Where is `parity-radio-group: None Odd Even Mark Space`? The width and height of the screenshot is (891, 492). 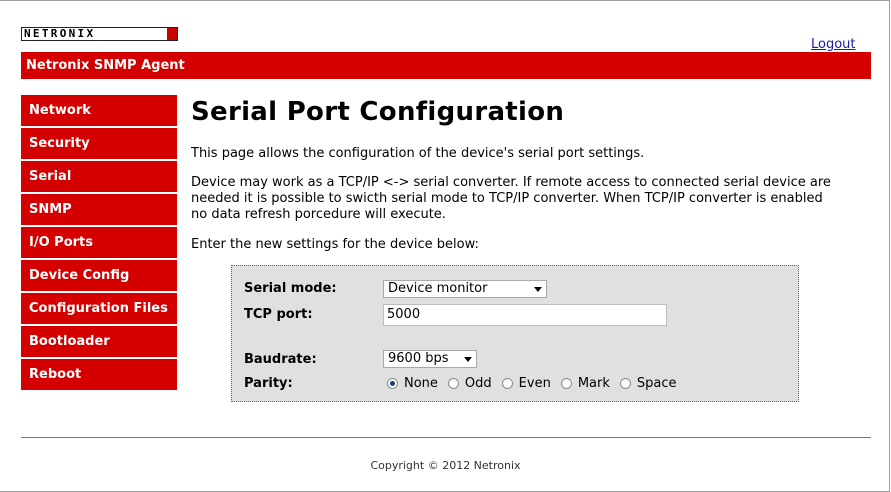 parity-radio-group: None Odd Even Mark Space is located at coordinates (537, 383).